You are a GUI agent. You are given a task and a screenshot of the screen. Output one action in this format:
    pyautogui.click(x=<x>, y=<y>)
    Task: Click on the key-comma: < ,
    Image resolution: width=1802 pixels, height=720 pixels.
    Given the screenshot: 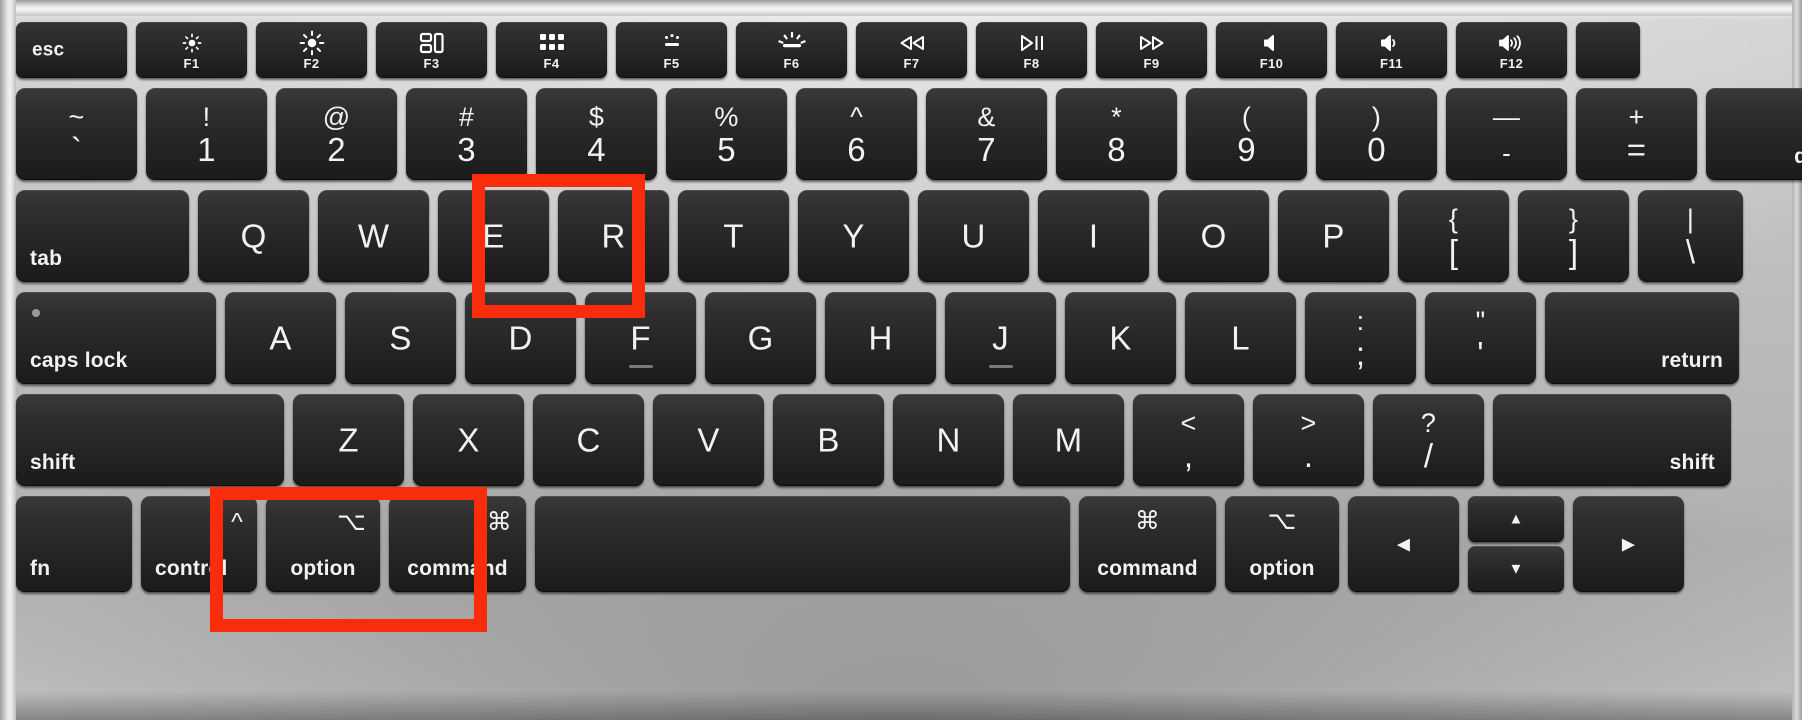 What is the action you would take?
    pyautogui.click(x=1188, y=440)
    